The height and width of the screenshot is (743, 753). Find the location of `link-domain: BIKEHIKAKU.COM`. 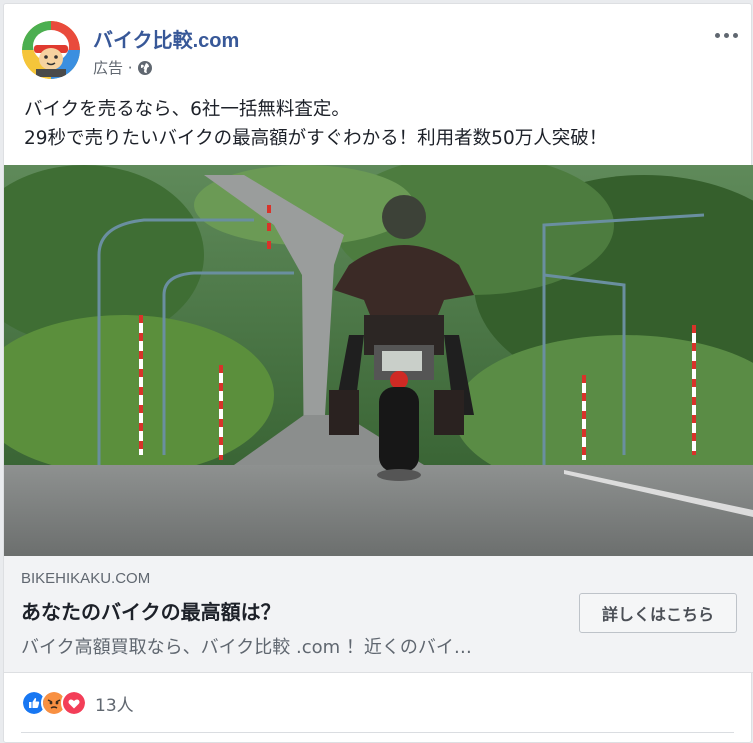

link-domain: BIKEHIKAKU.COM is located at coordinates (86, 578).